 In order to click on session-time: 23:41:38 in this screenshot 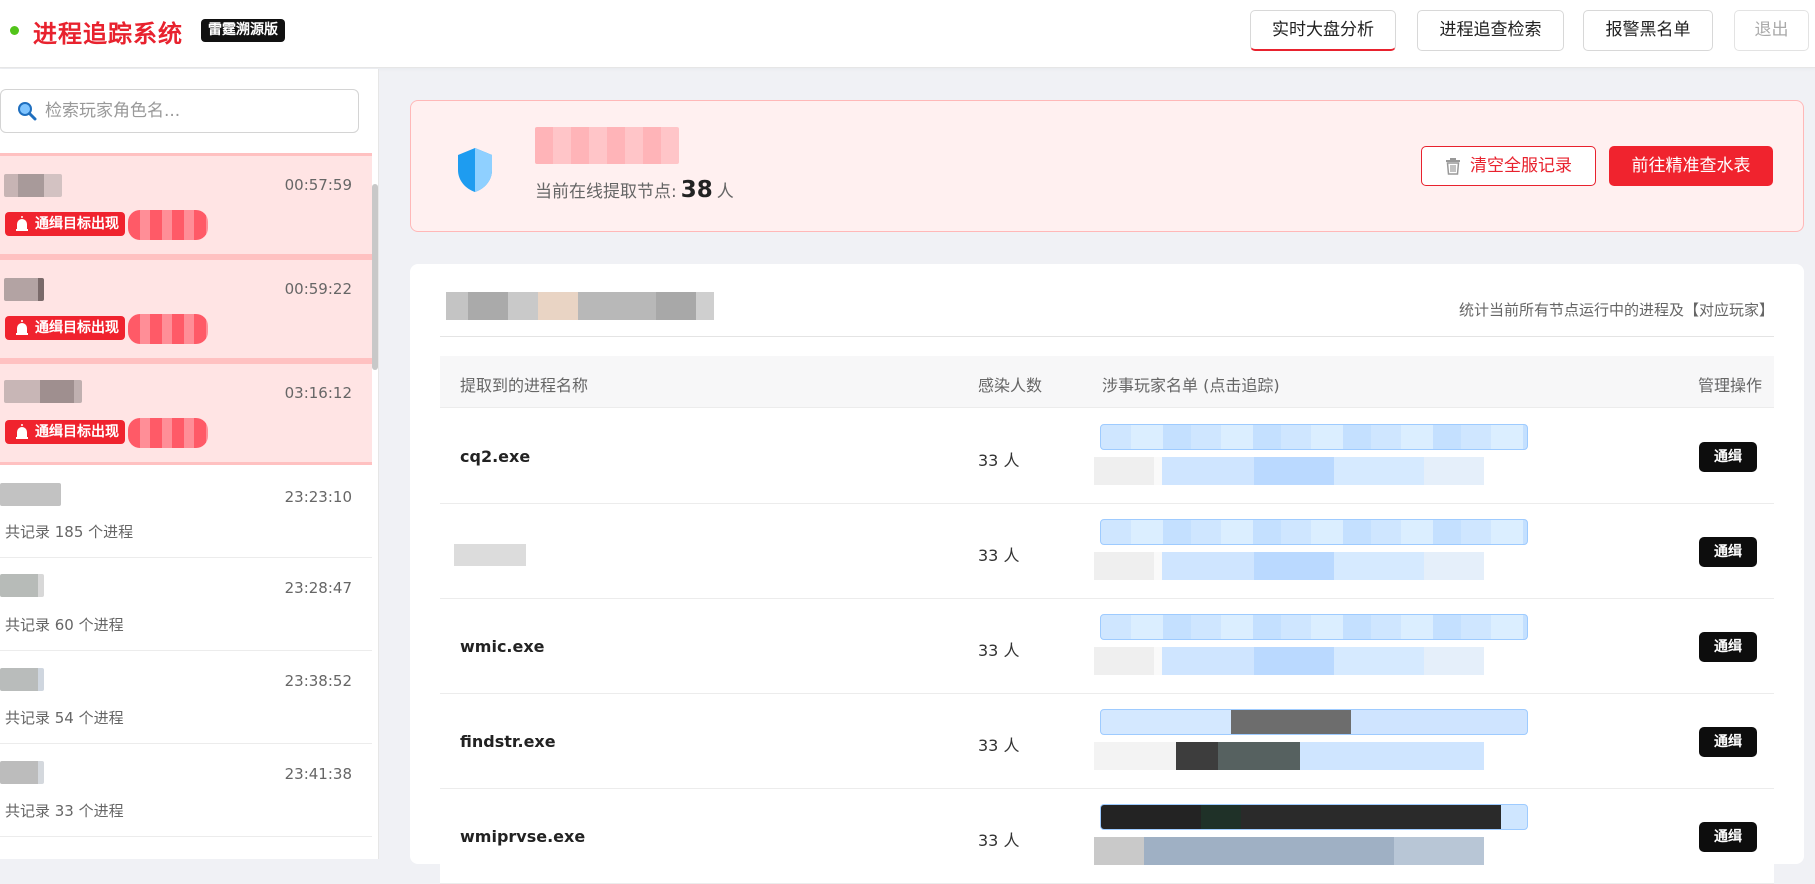, I will do `click(318, 774)`.